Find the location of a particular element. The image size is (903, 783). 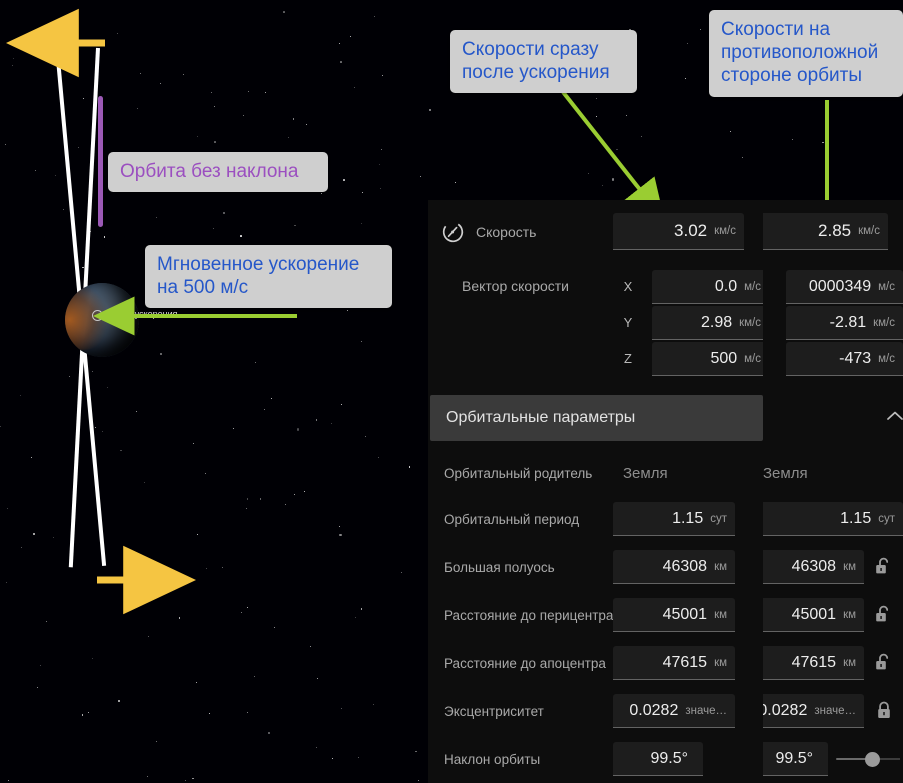

velocity-z-field-right: -473 м/с is located at coordinates (844, 359).